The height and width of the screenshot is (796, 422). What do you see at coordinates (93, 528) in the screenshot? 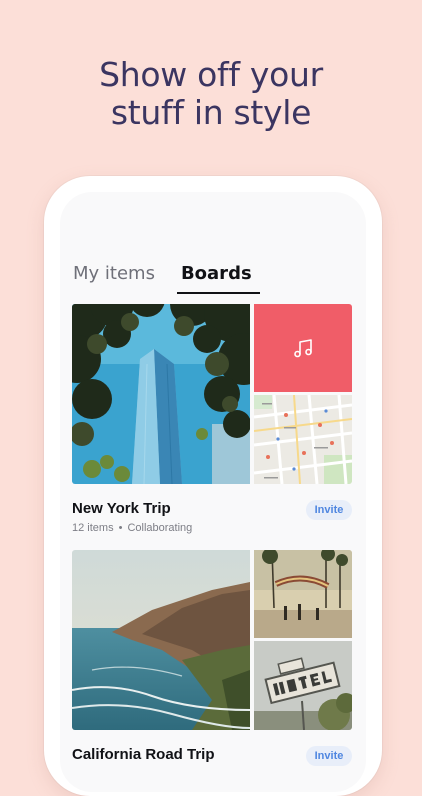
I see `board-item-count: 12 items` at bounding box center [93, 528].